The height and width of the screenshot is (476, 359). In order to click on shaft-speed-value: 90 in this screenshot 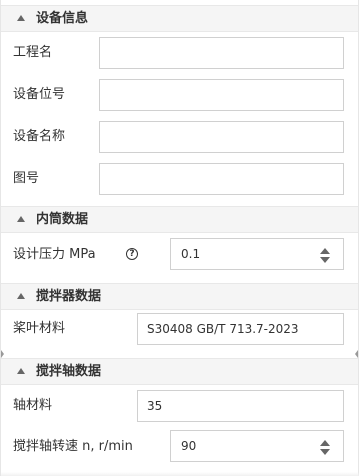, I will do `click(189, 446)`.